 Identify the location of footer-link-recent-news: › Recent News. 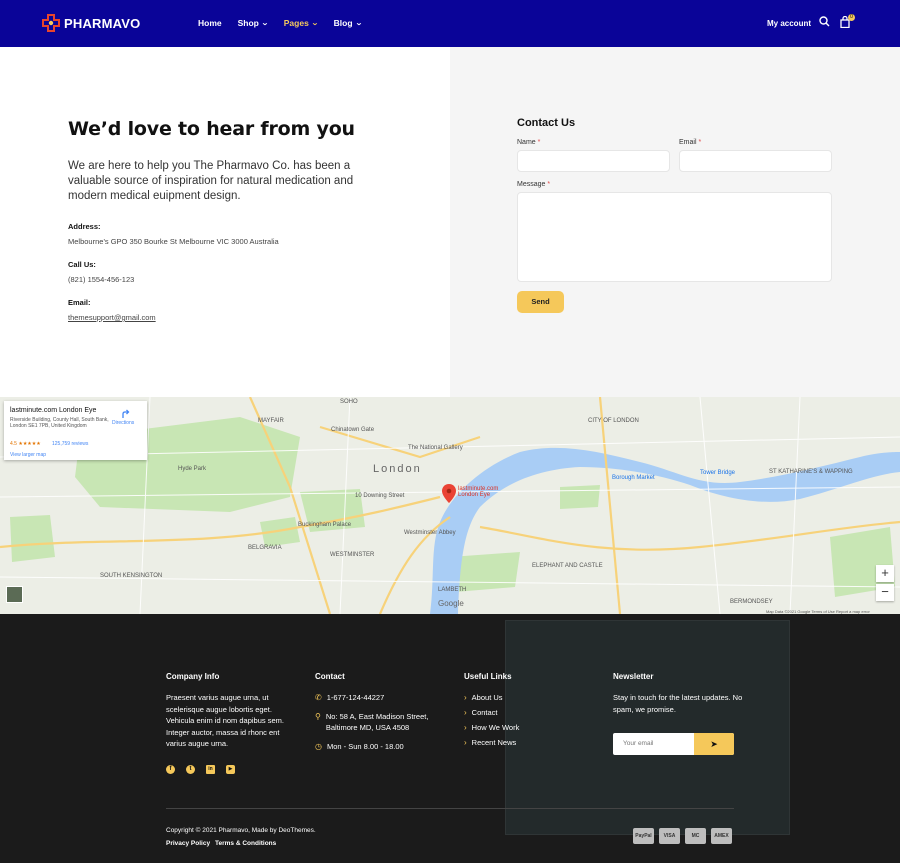
(490, 742).